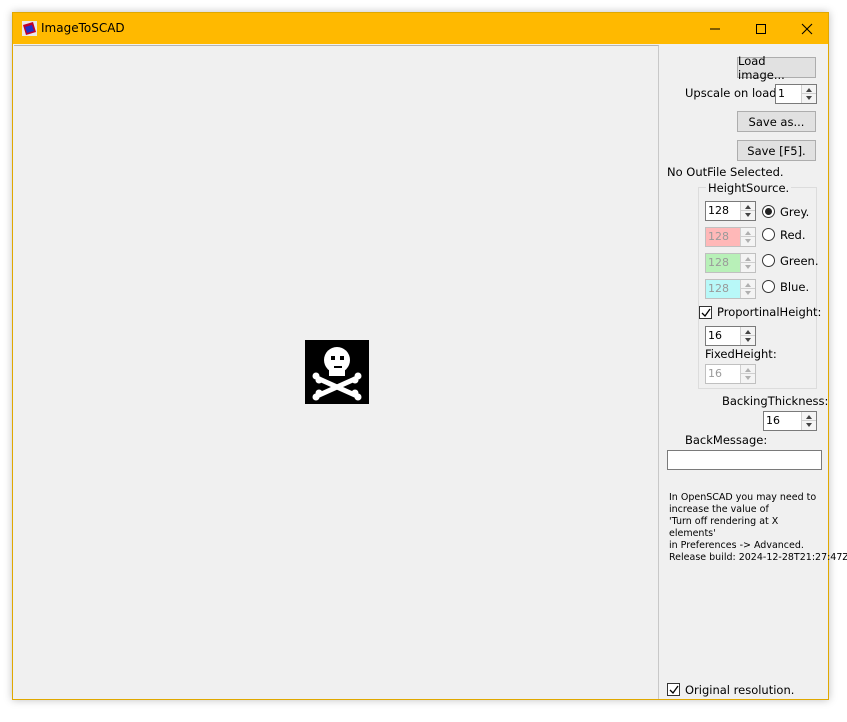 This screenshot has width=847, height=722. What do you see at coordinates (808, 421) in the screenshot?
I see `backing-thickness-spin` at bounding box center [808, 421].